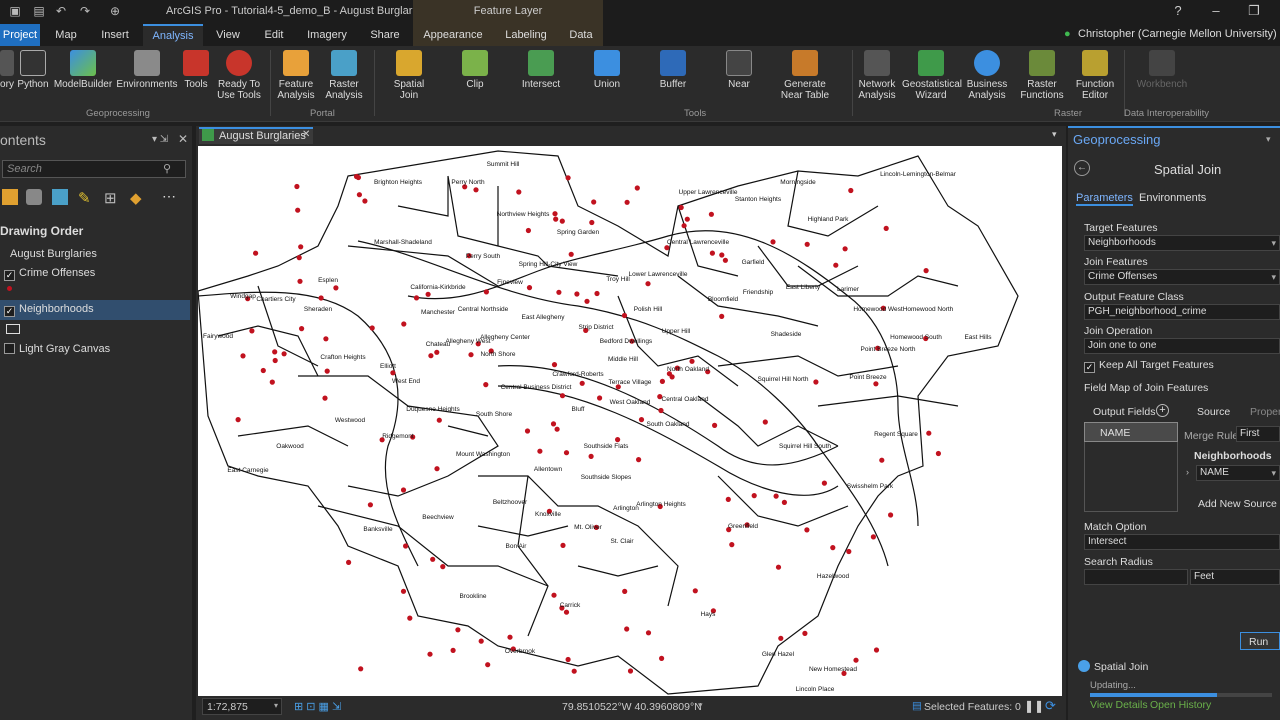 The height and width of the screenshot is (720, 1280). What do you see at coordinates (1182, 312) in the screenshot?
I see `output-feature-class-input: PGH_neighborhood_crime` at bounding box center [1182, 312].